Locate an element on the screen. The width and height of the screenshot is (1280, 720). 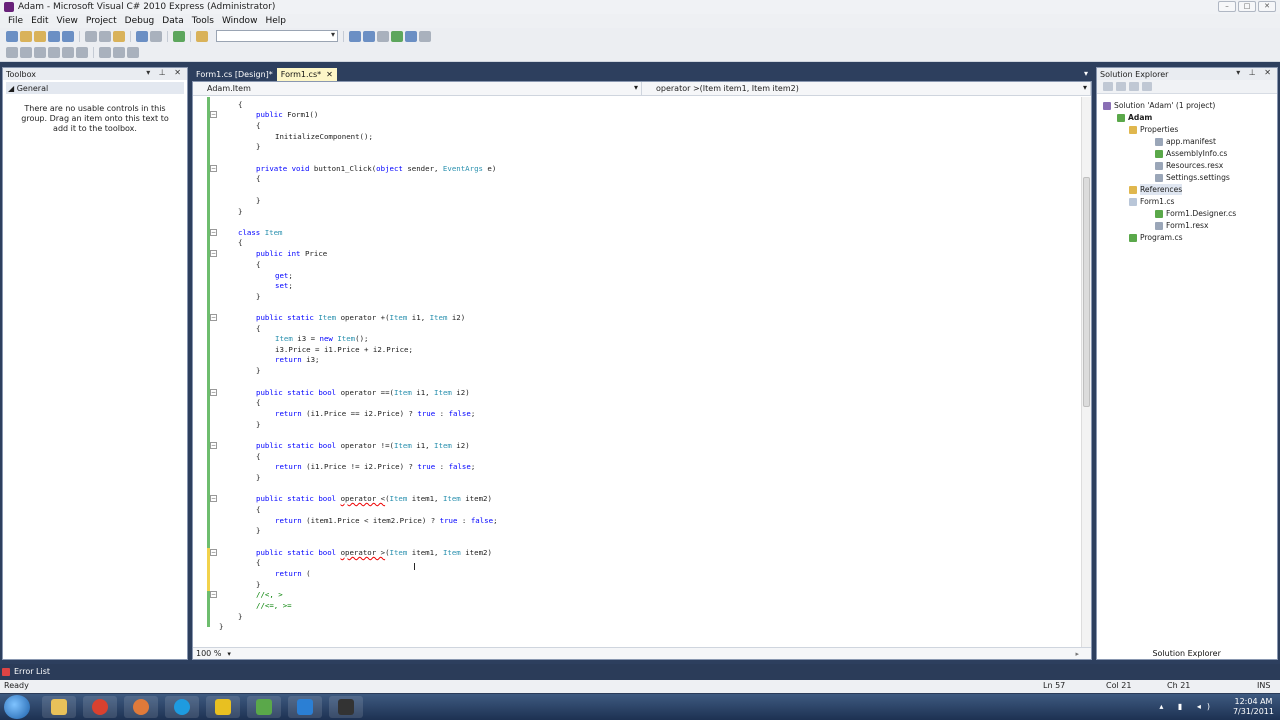
toolbox-header-controls: ▾ ⊥ ✕ is located at coordinates (165, 72).